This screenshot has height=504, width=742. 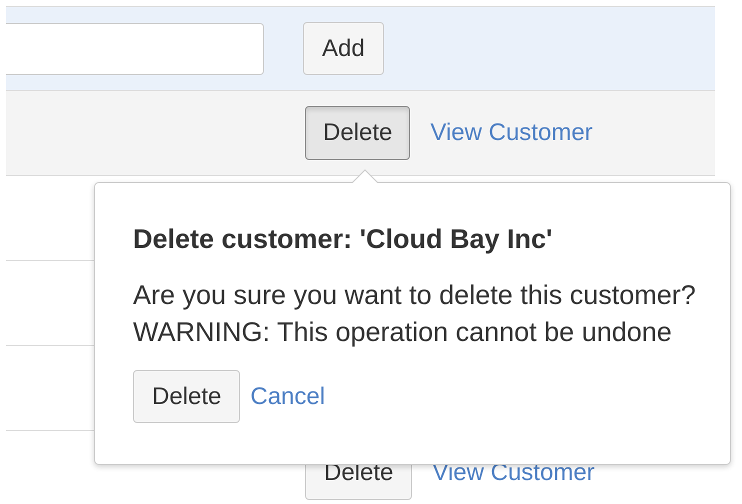 I want to click on delete-button: Delete, so click(x=357, y=133).